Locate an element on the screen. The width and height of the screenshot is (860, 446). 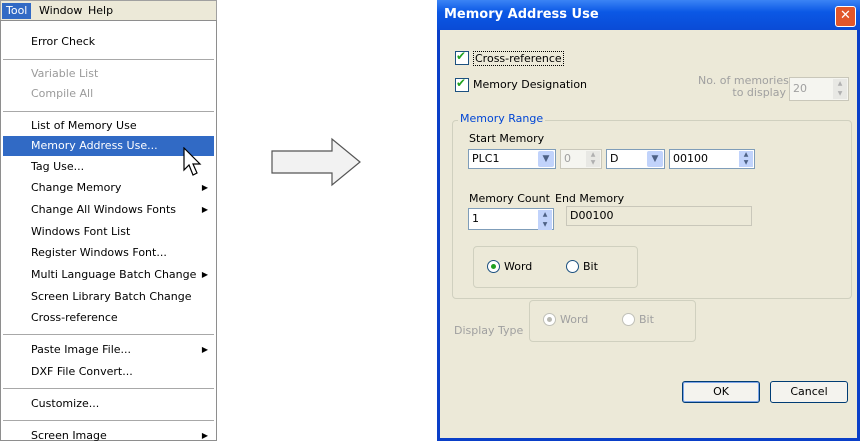
menu-item-variable-list: Variable List is located at coordinates (65, 73).